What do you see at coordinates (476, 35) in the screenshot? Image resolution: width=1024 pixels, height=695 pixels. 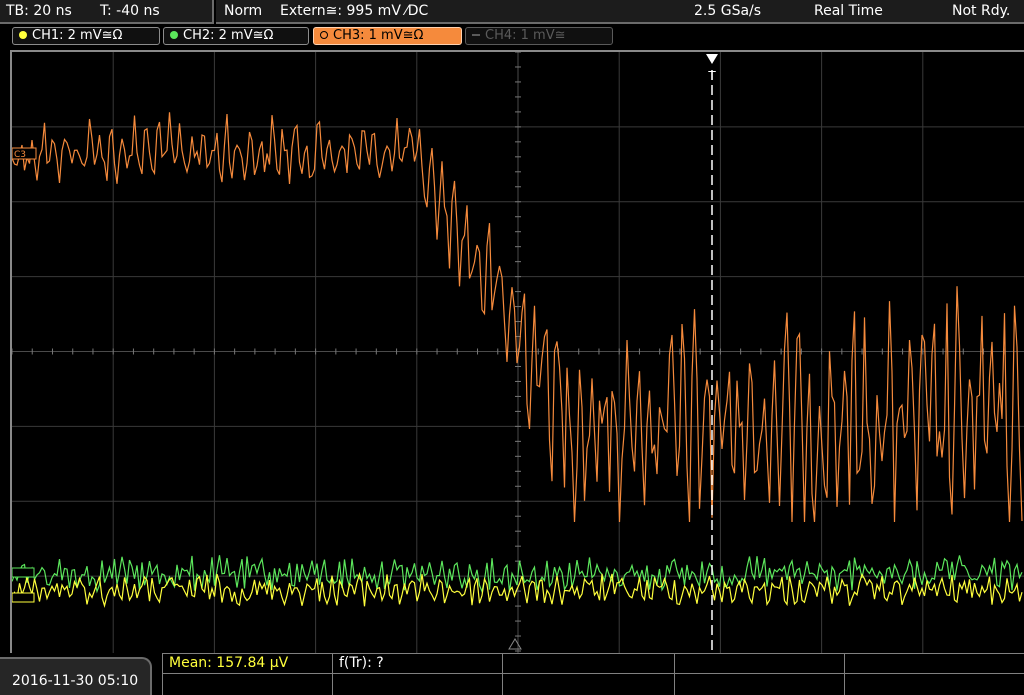 I see `channel-4-color-icon` at bounding box center [476, 35].